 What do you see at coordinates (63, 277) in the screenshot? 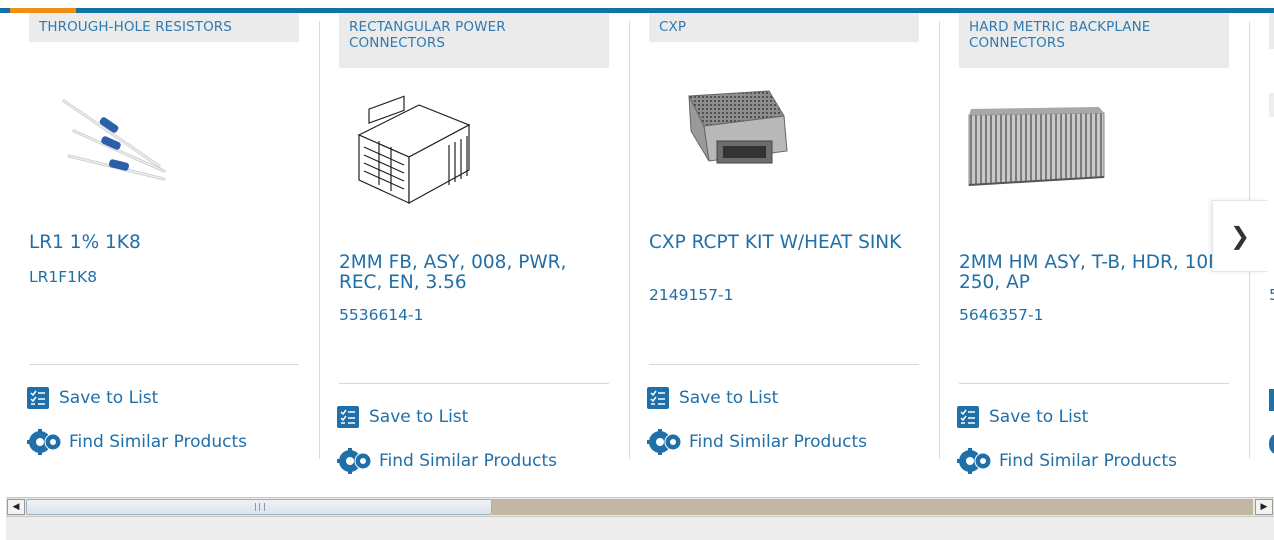
I see `part-number: LR1F1K8` at bounding box center [63, 277].